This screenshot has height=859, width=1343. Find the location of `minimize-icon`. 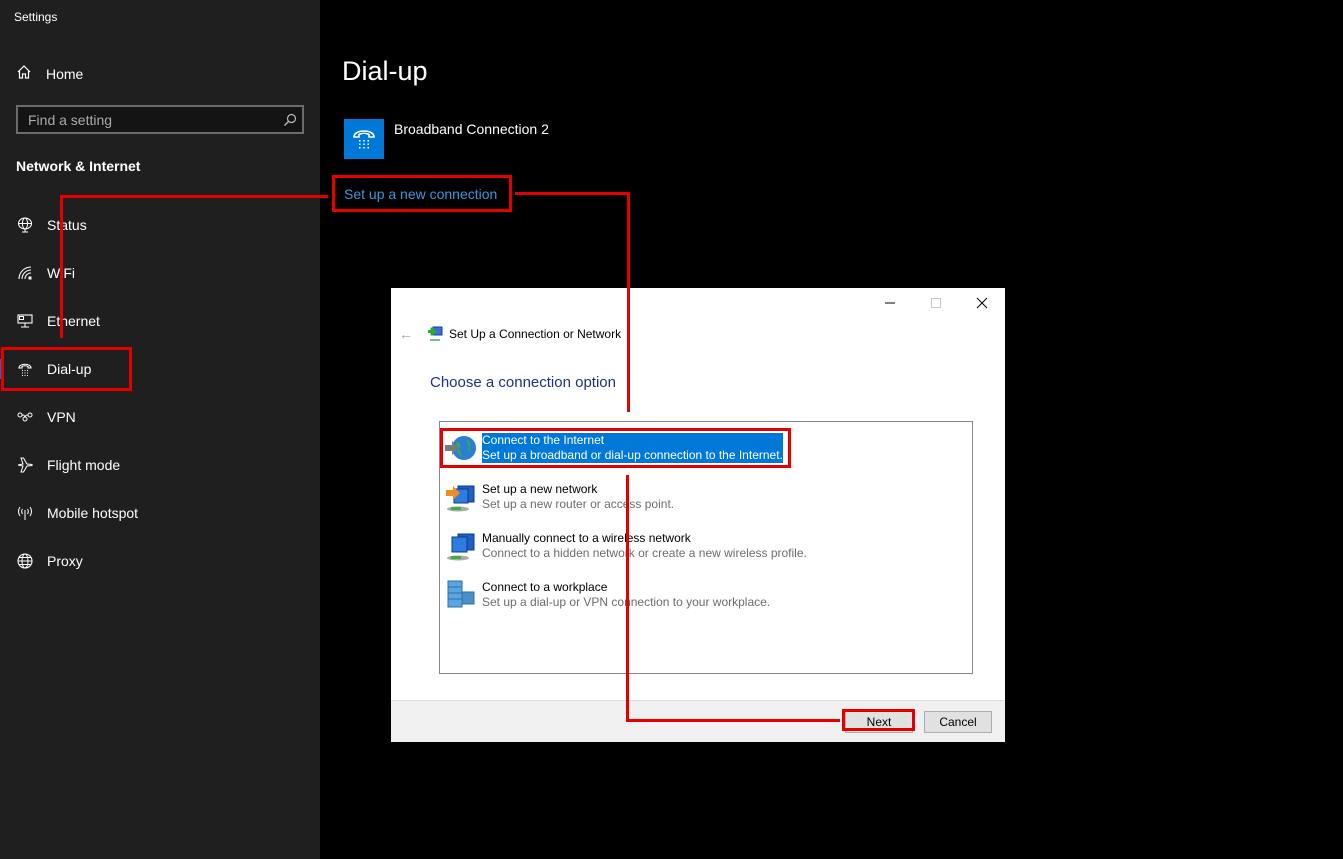

minimize-icon is located at coordinates (890, 303).